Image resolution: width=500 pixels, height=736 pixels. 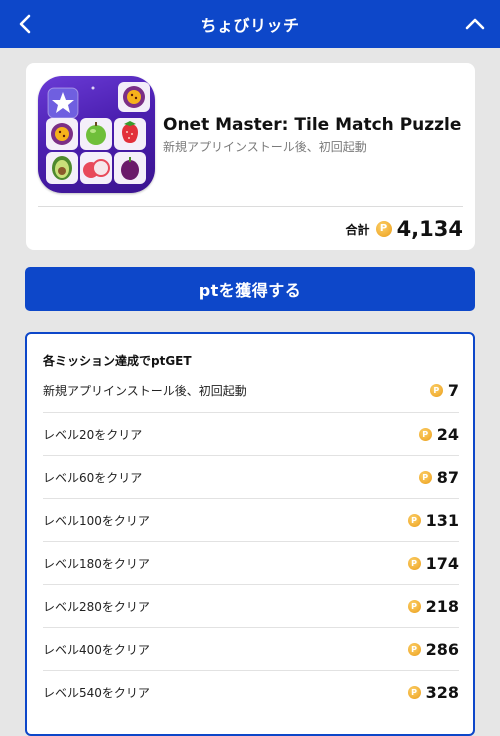 I want to click on collapse-button, so click(x=475, y=24).